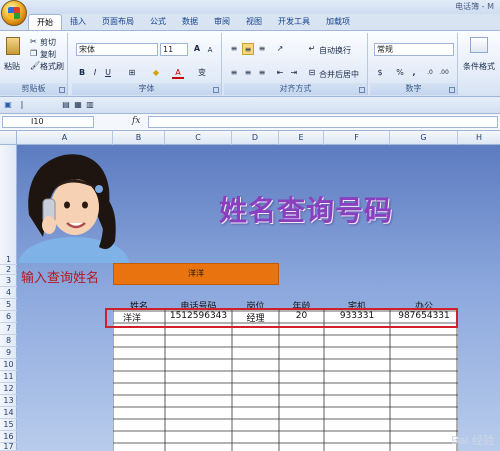 The height and width of the screenshot is (451, 500). What do you see at coordinates (78, 105) in the screenshot?
I see `toolbar-icon: ▦` at bounding box center [78, 105].